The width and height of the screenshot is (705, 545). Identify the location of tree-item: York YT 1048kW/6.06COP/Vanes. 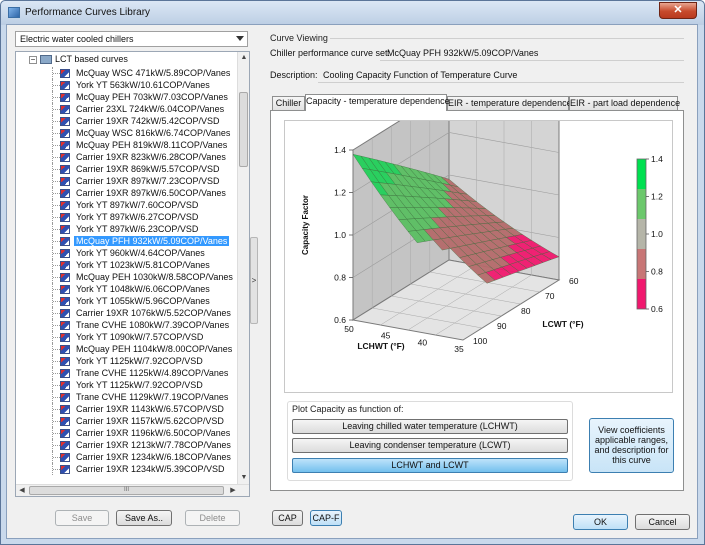
(127, 289).